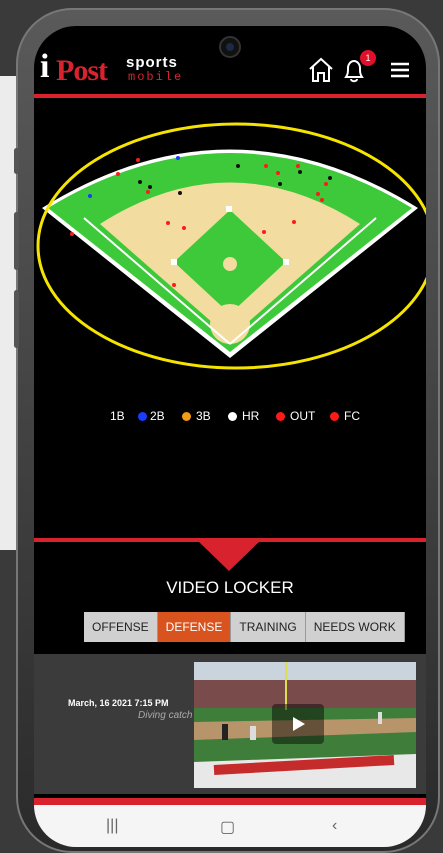  I want to click on video-list-item: March, 16 2021 7:15 PM Diving catch, so click(230, 724).